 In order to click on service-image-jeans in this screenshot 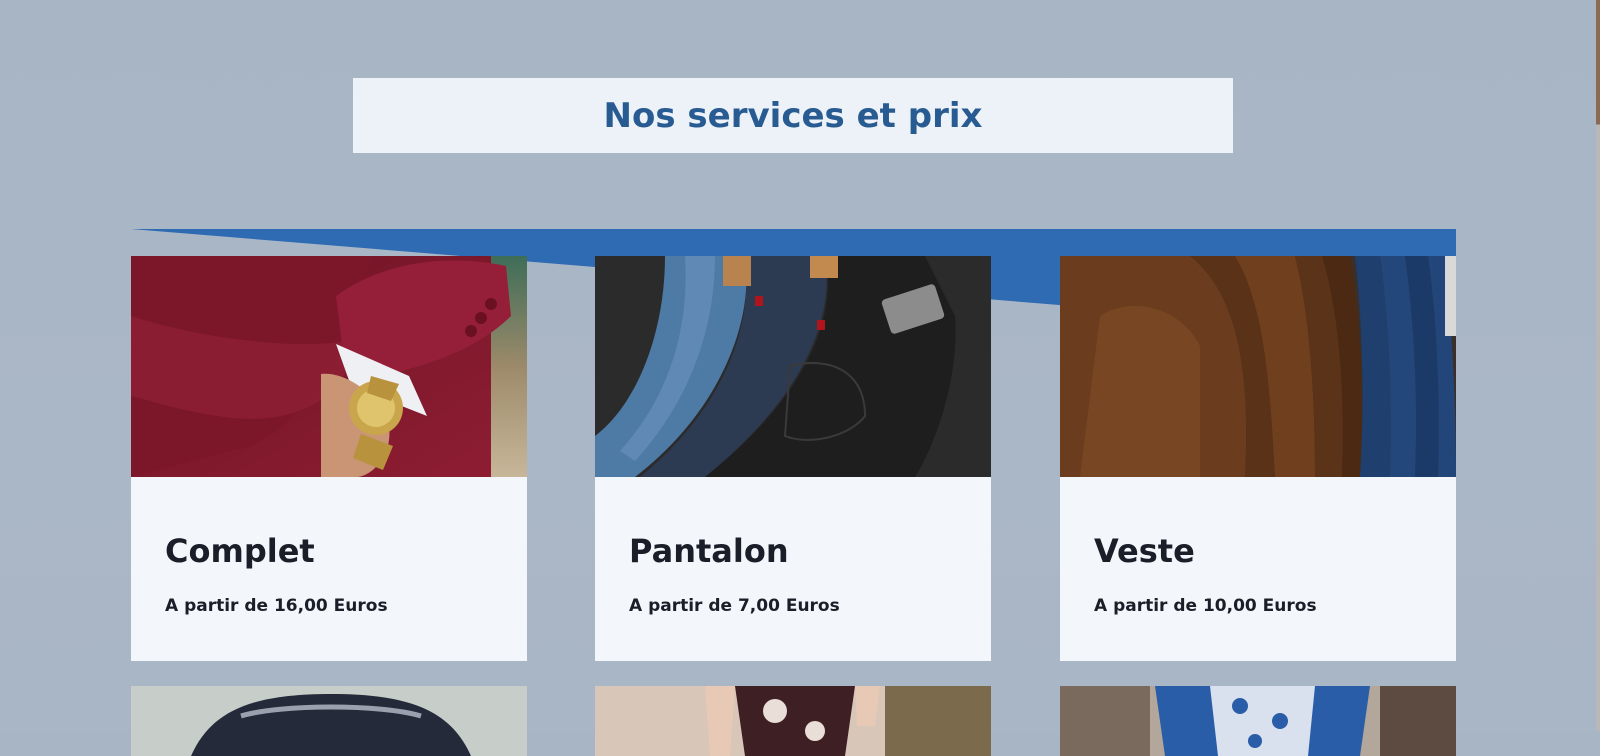, I will do `click(793, 366)`.